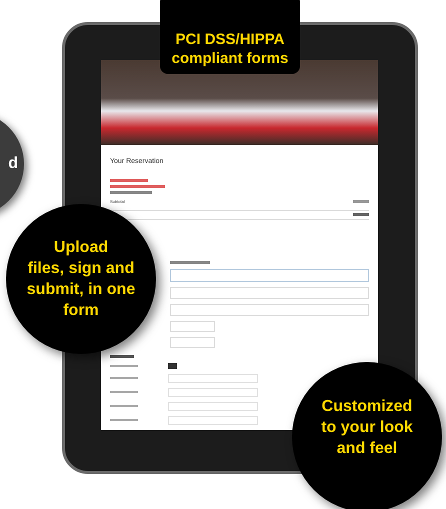 The height and width of the screenshot is (509, 446). What do you see at coordinates (81, 311) in the screenshot?
I see `callout-text: form` at bounding box center [81, 311].